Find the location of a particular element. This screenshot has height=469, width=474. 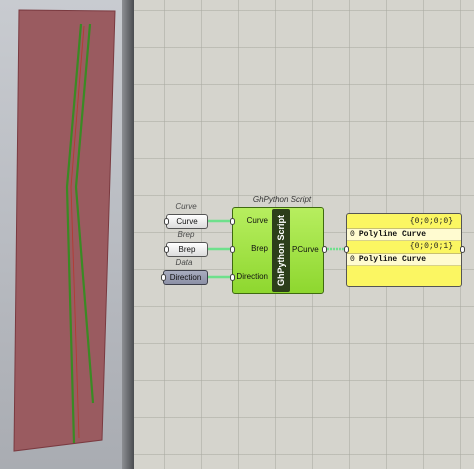

curve-param-input-port is located at coordinates (166, 221).